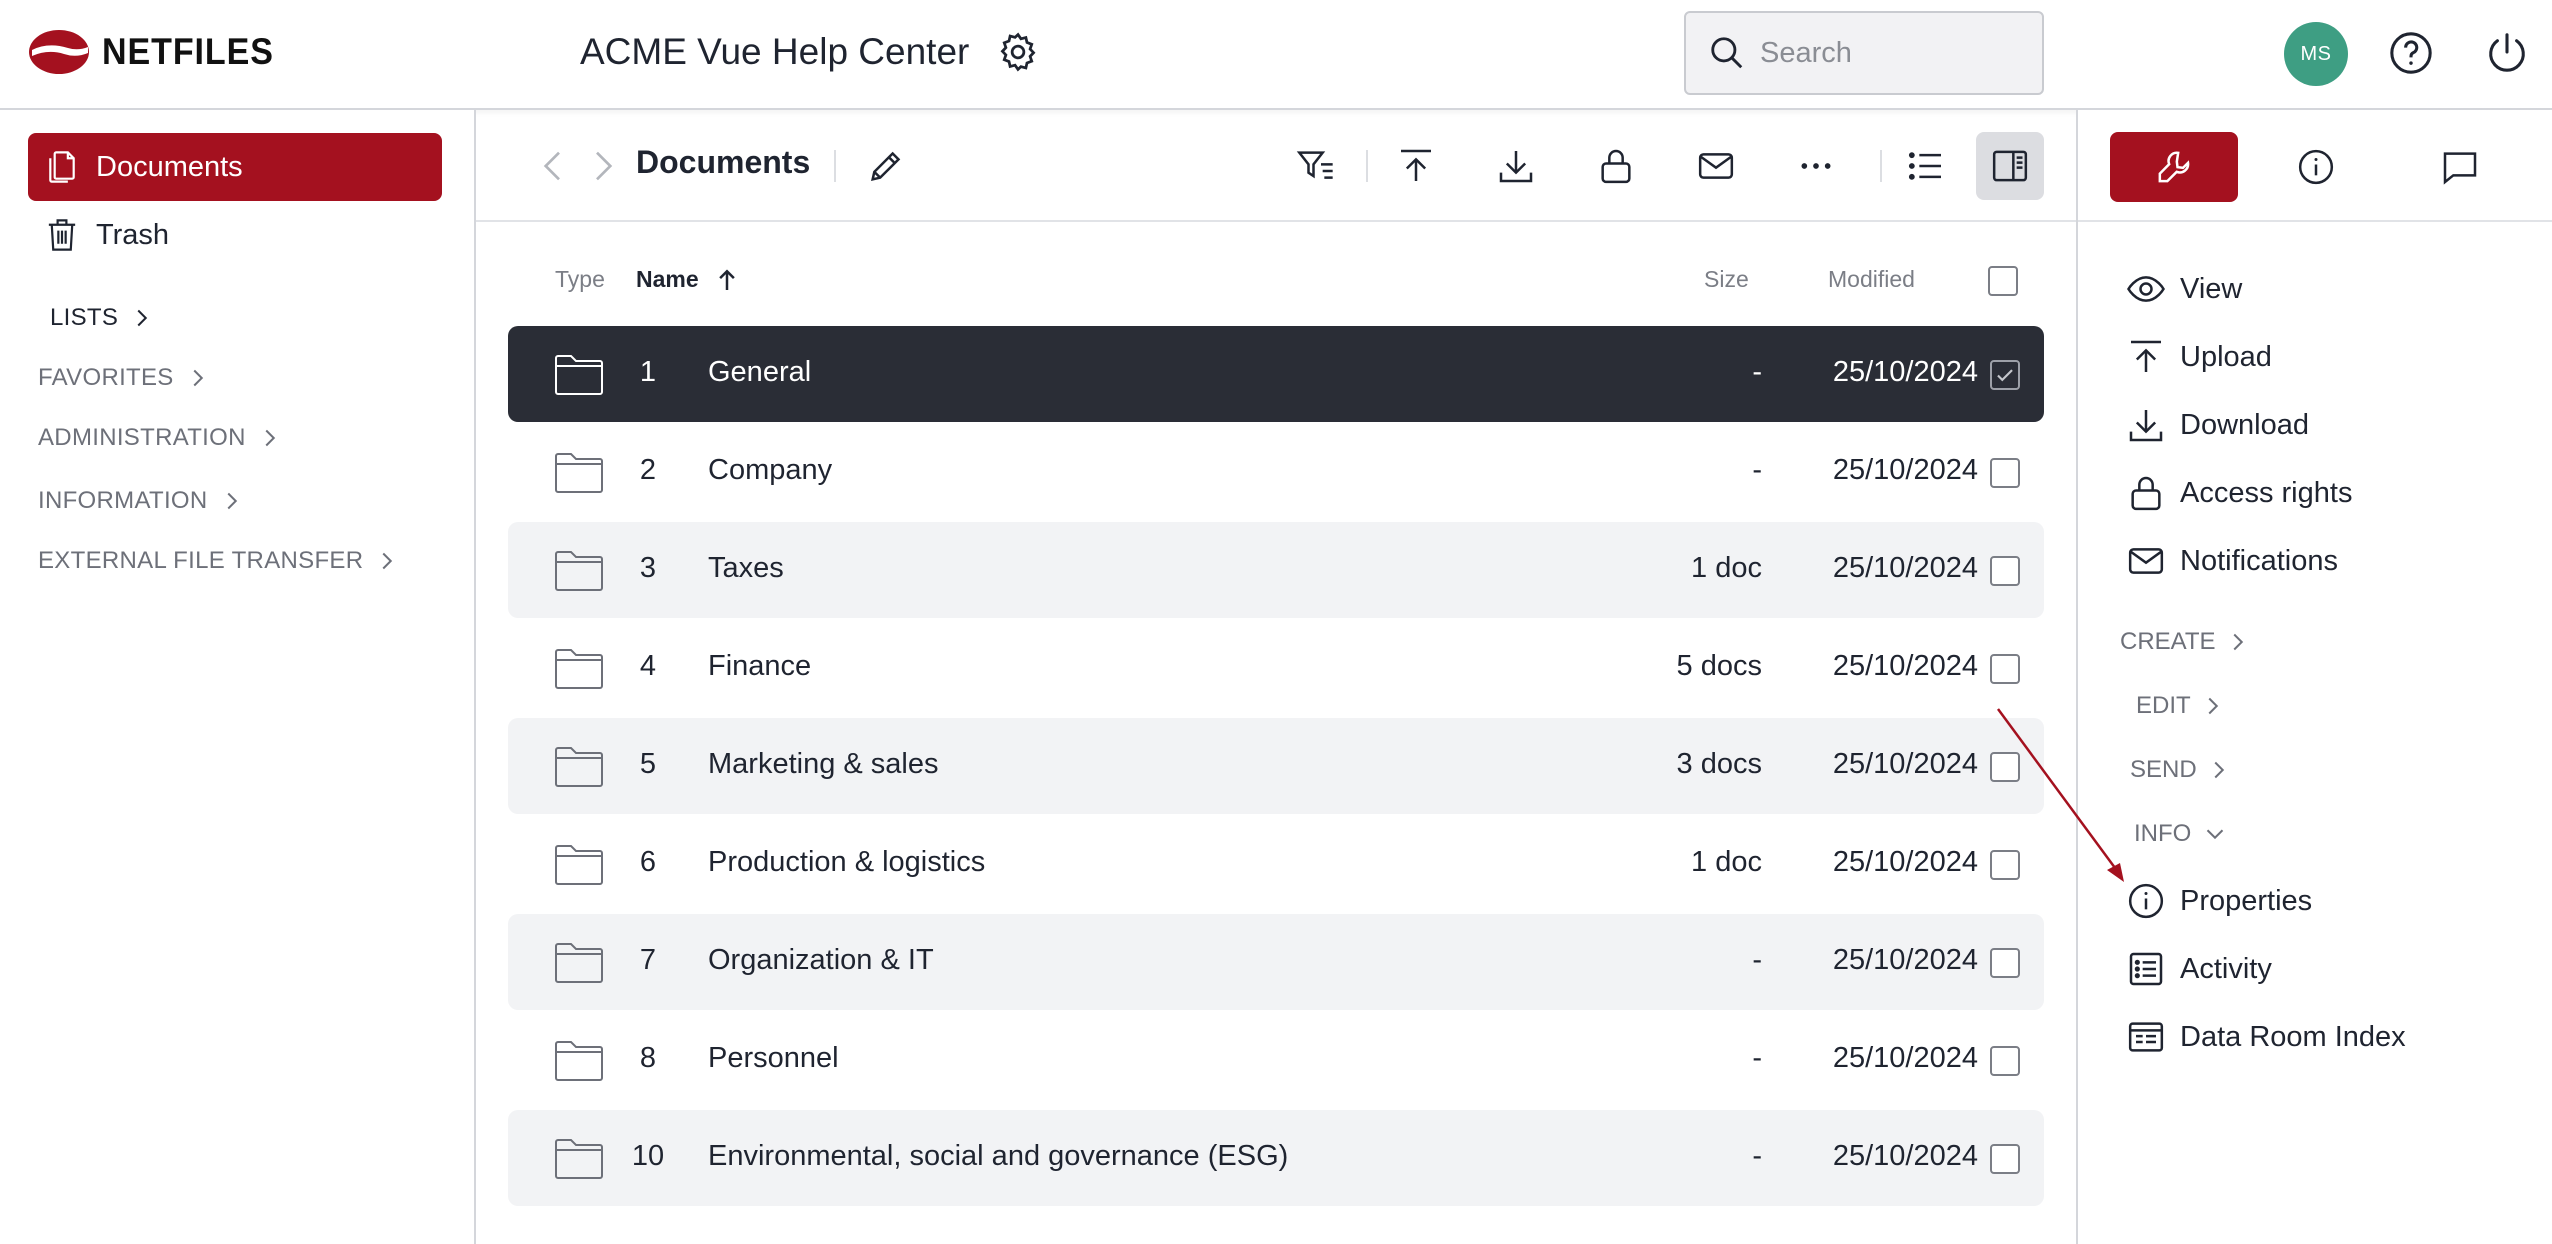 The height and width of the screenshot is (1244, 2552). I want to click on sidebar-section-lists: LISTS, so click(100, 318).